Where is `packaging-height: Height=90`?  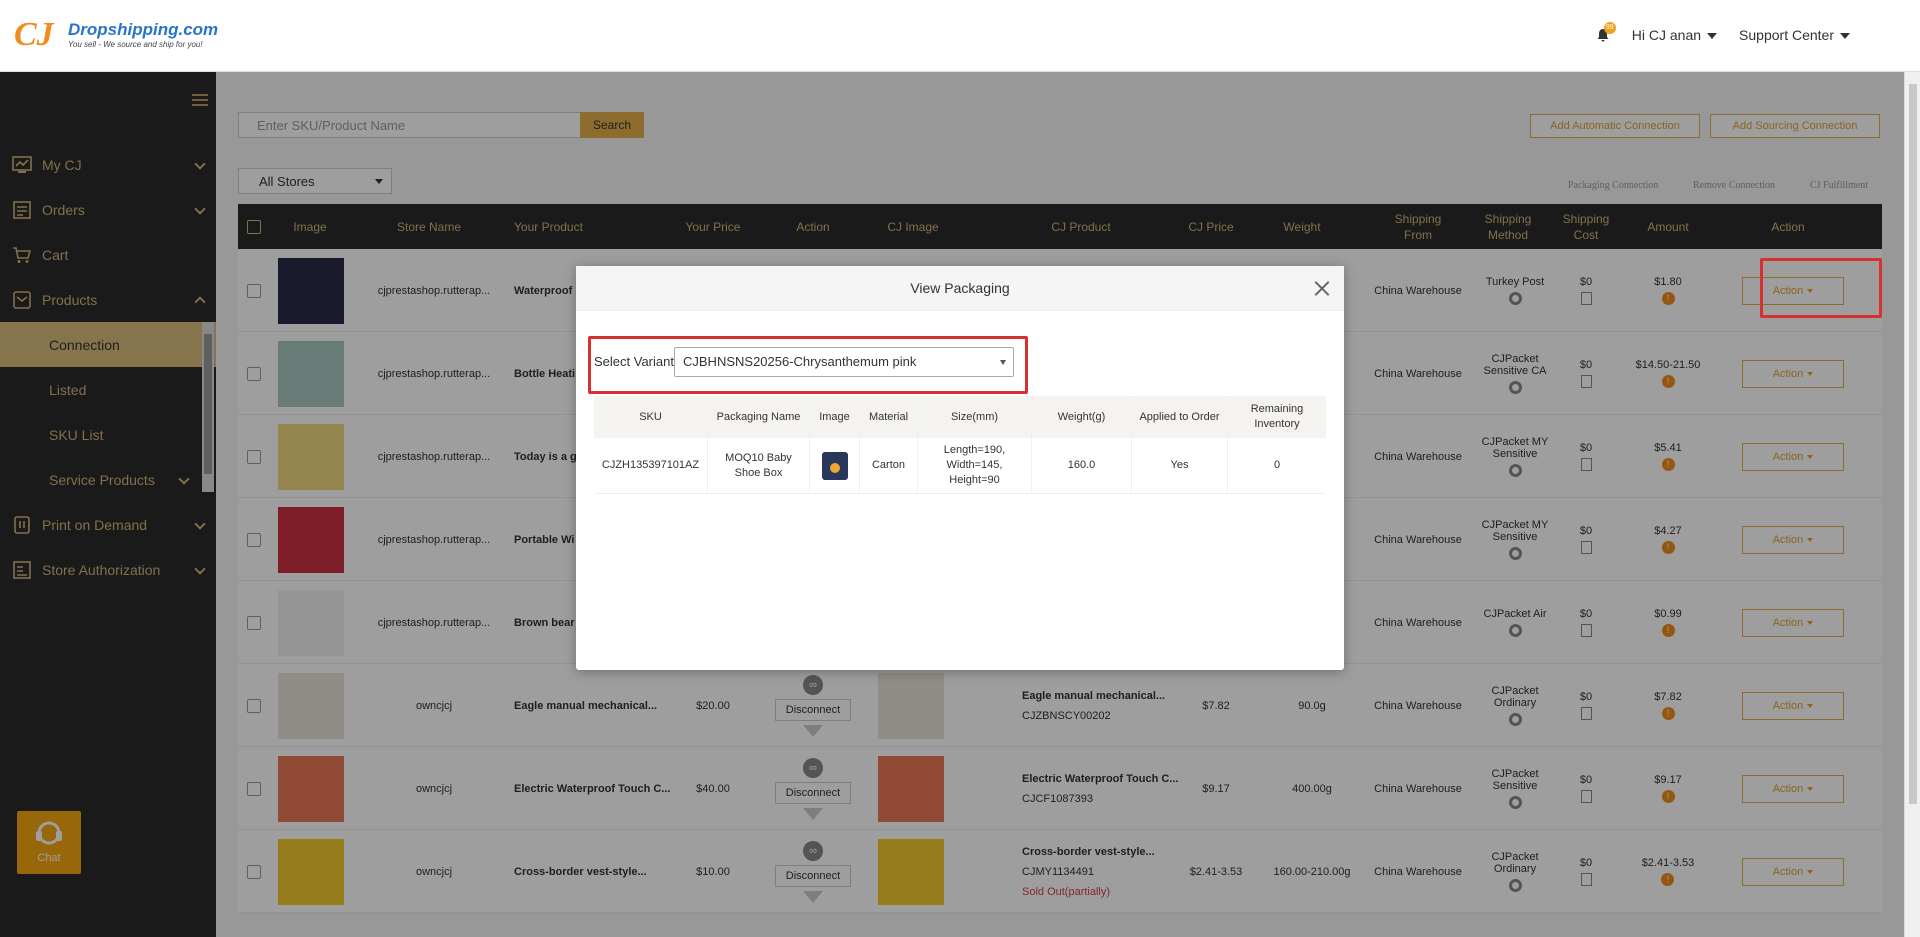 packaging-height: Height=90 is located at coordinates (974, 480).